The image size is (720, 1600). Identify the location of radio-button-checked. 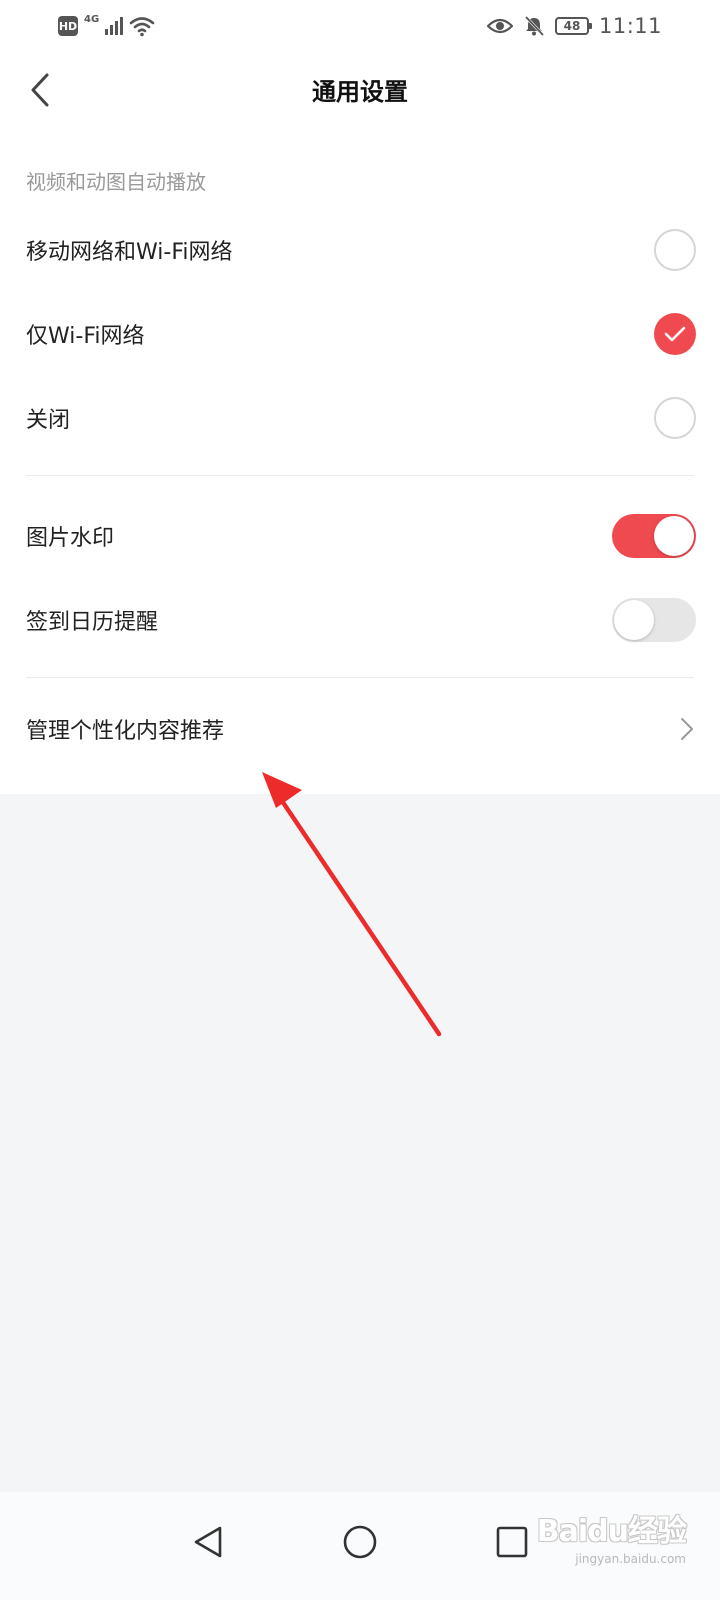
(675, 334).